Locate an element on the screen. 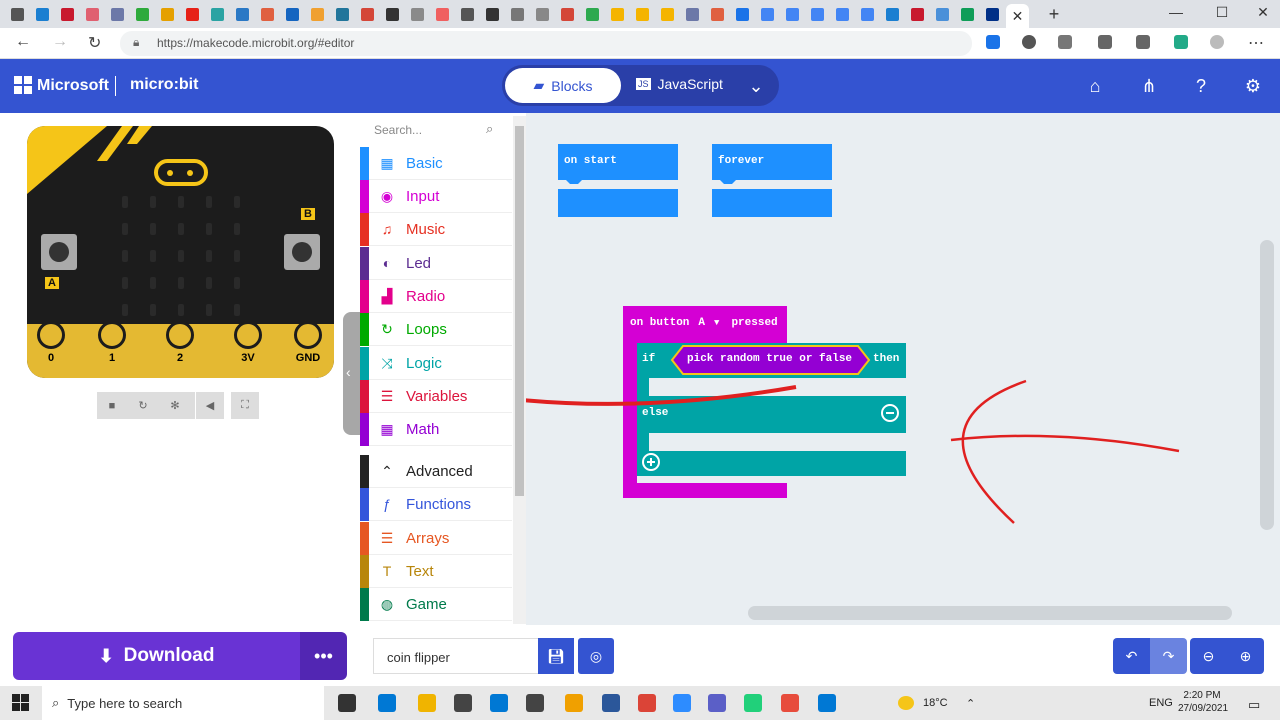 This screenshot has width=1280, height=720. debug-icon: ✻ is located at coordinates (175, 405).